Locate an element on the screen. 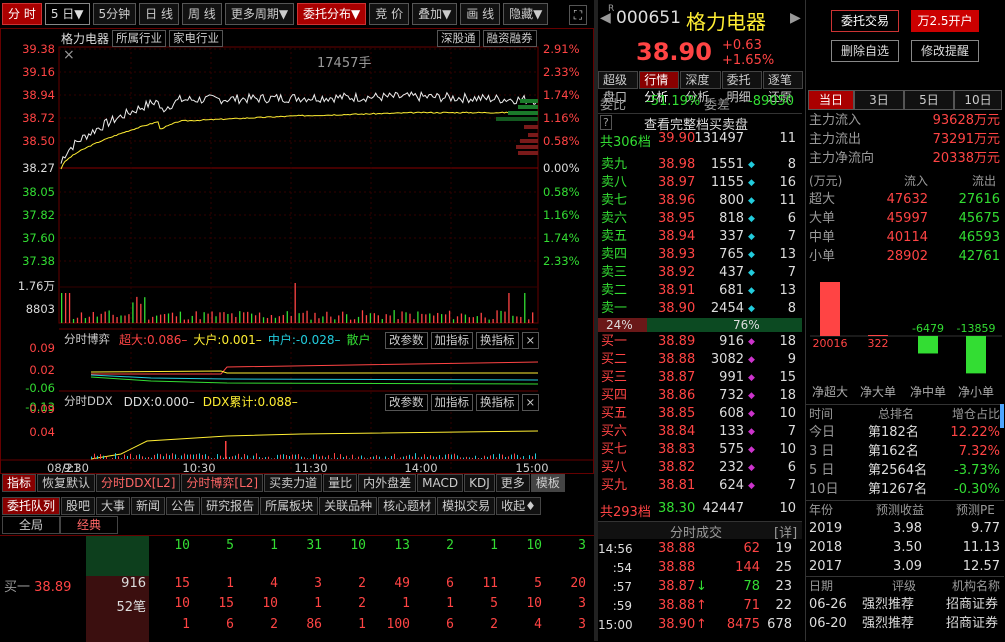 The image size is (1005, 642). book-row: 卖一38.902454◆8 is located at coordinates (700, 309).